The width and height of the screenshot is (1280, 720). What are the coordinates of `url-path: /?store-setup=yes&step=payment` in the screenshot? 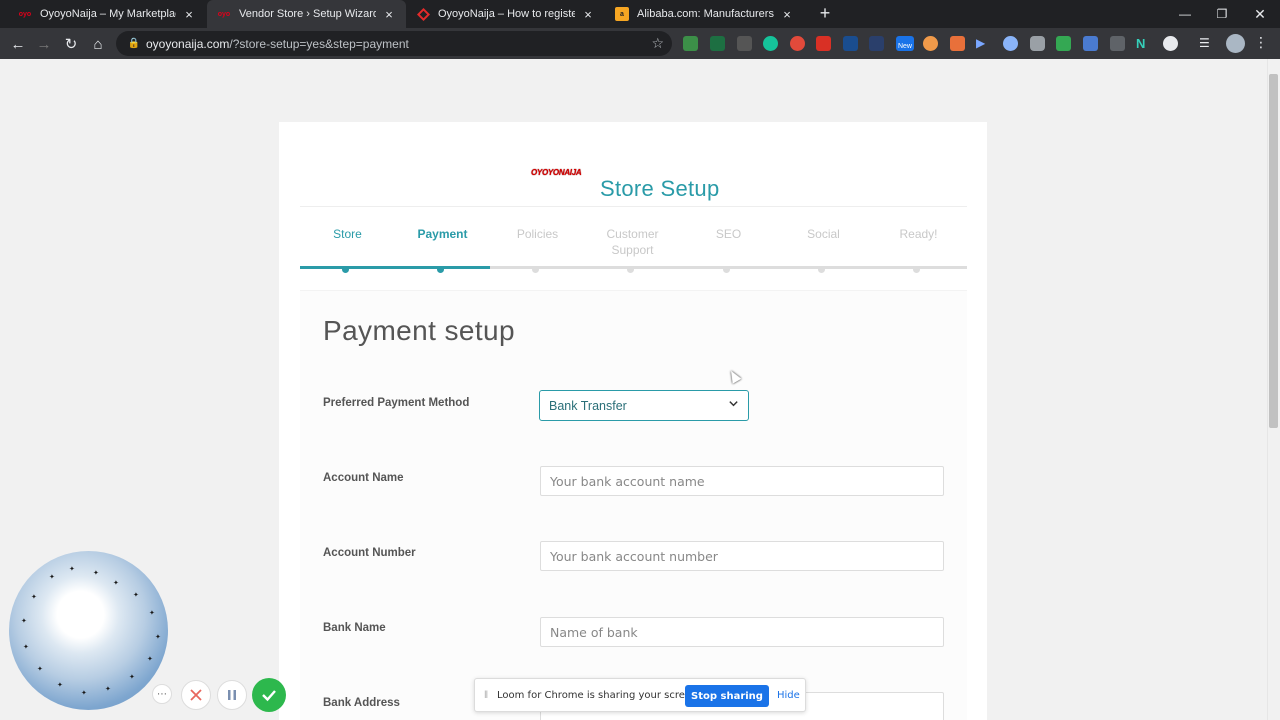 It's located at (319, 43).